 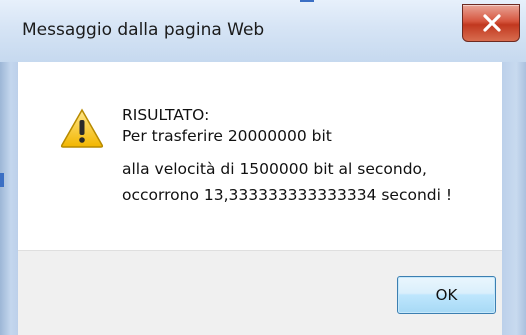 I want to click on close-x-icon, so click(x=492, y=23).